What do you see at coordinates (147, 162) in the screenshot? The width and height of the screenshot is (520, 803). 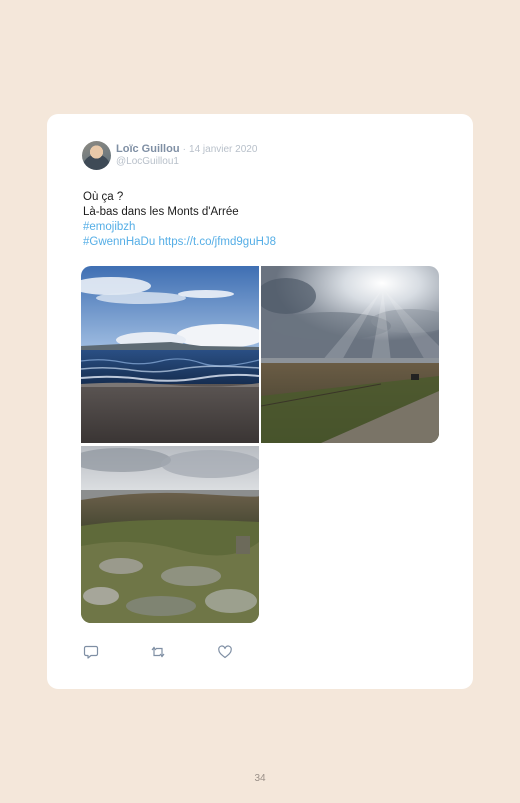 I see `author-handle: @LocGuillou1` at bounding box center [147, 162].